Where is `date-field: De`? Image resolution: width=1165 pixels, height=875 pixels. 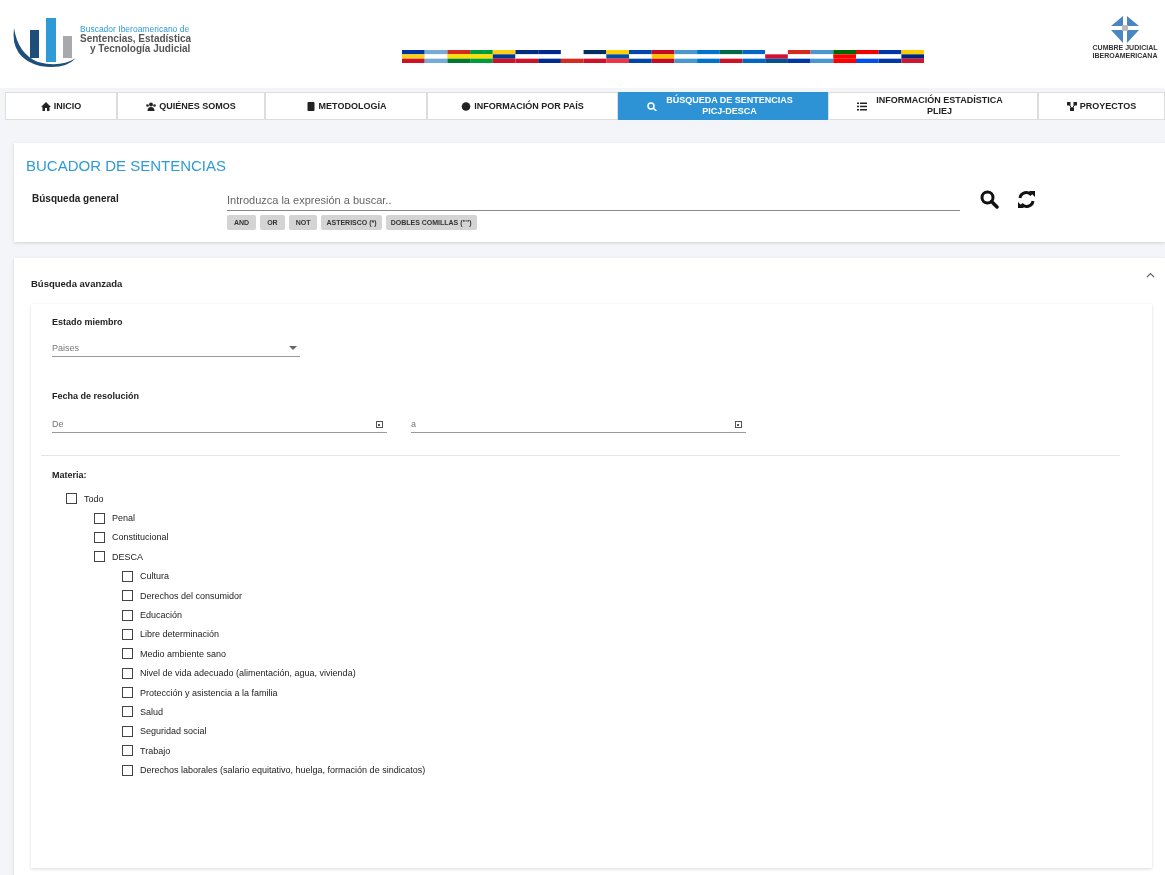 date-field: De is located at coordinates (219, 426).